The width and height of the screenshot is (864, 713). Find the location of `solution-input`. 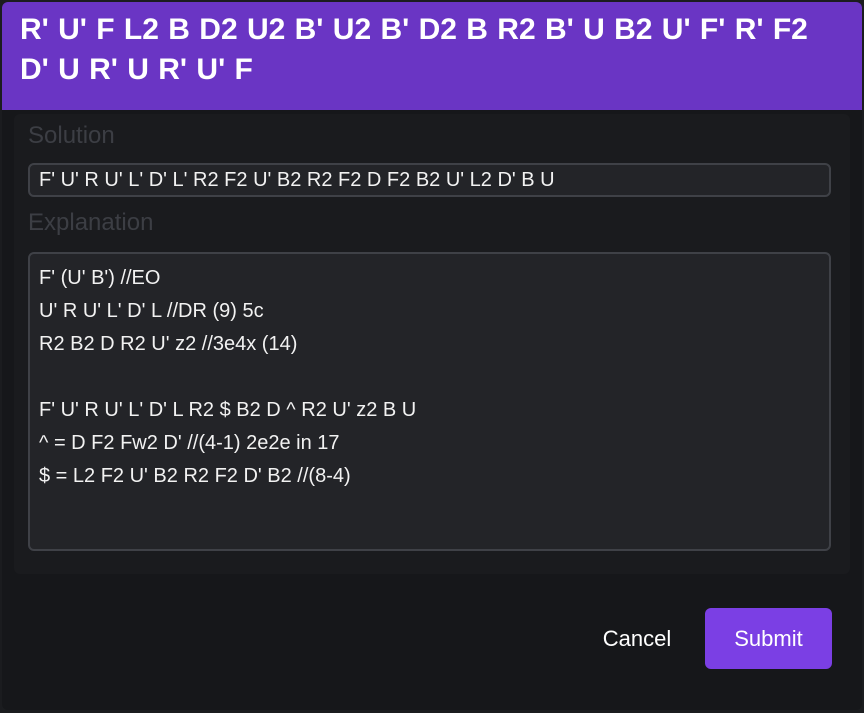

solution-input is located at coordinates (429, 180).